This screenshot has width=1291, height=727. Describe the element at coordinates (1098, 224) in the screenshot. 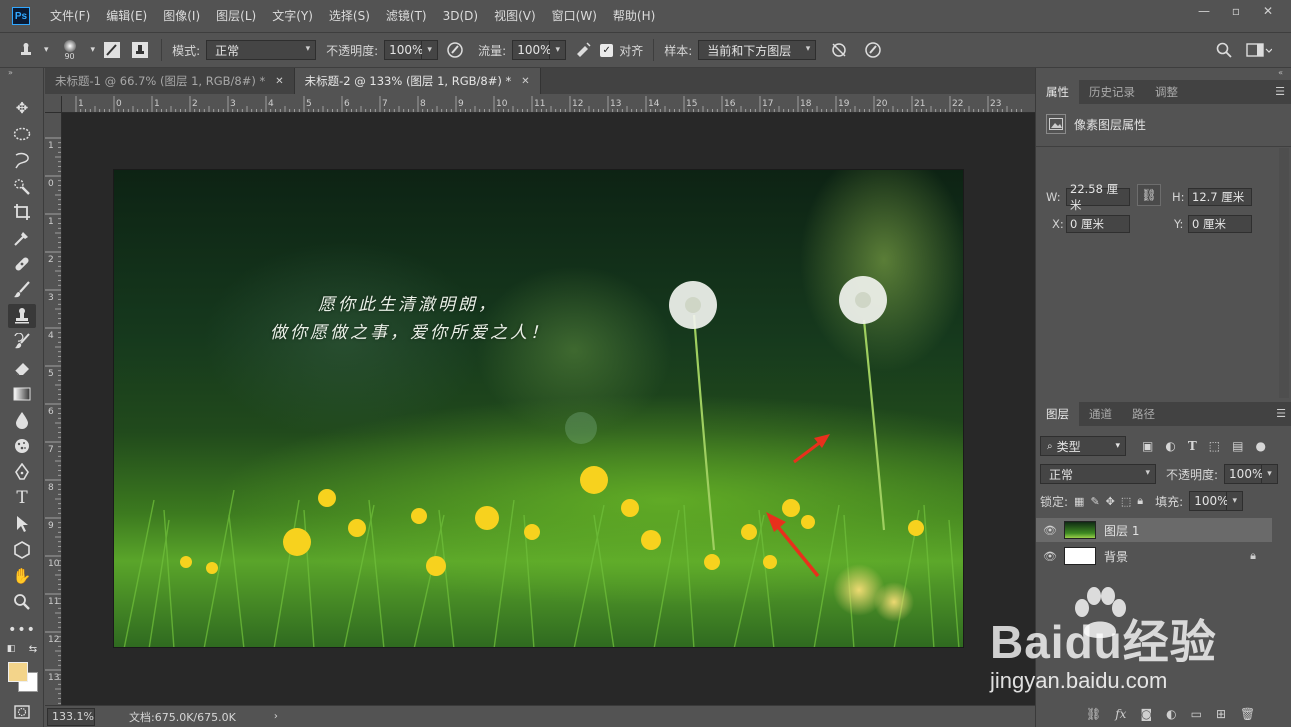

I see `x-input: 0 厘米` at that location.